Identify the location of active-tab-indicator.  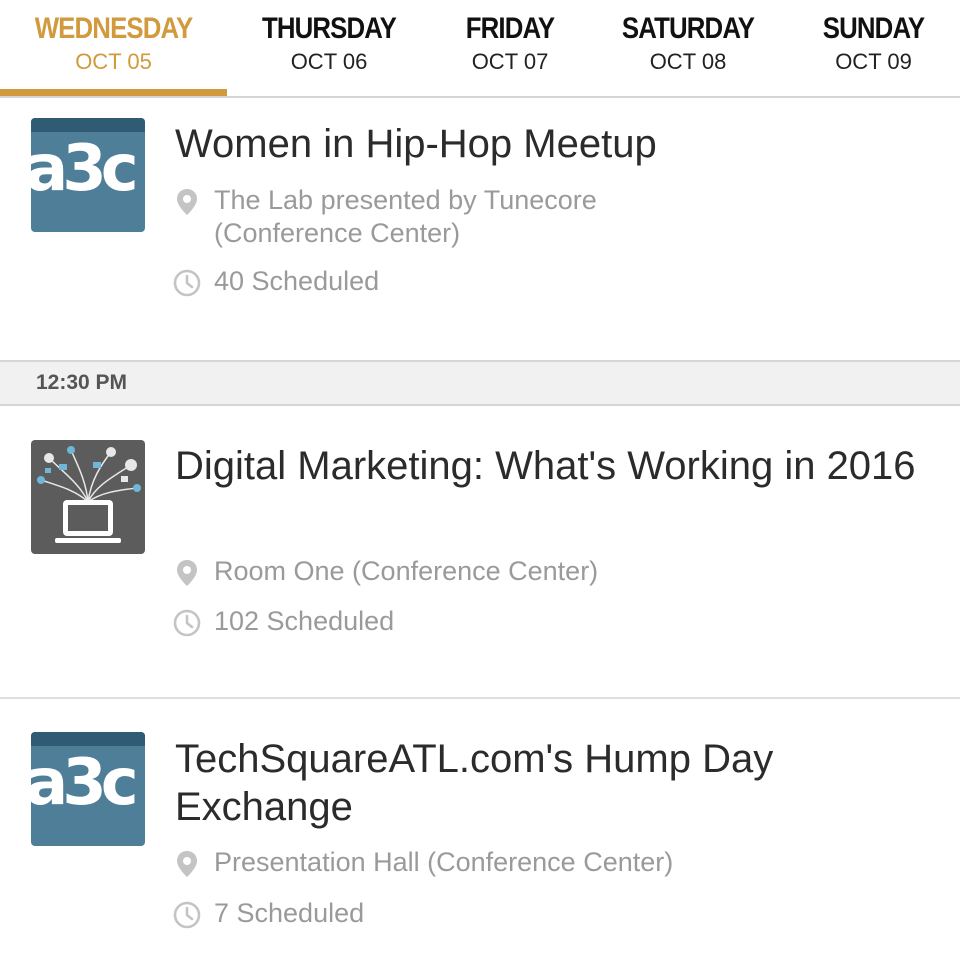
(113, 92).